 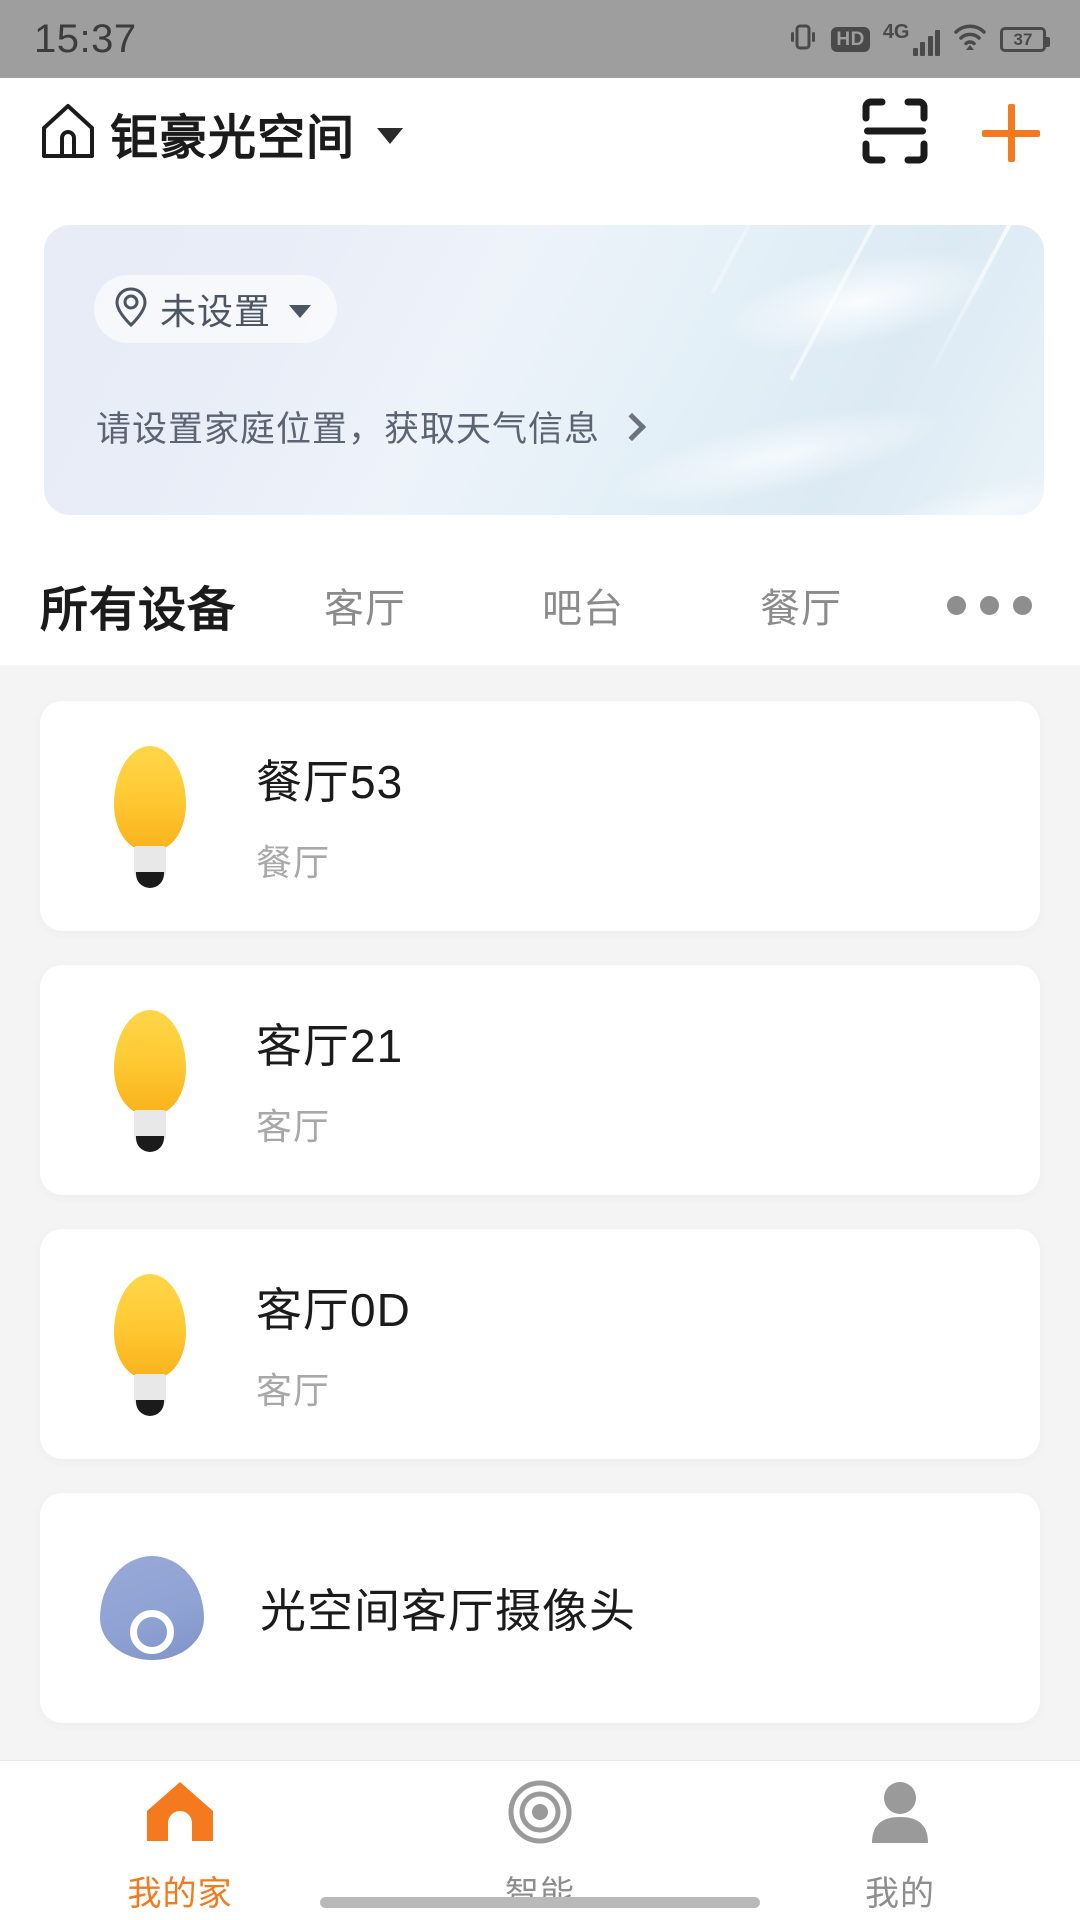 I want to click on device-name: 餐厅53, so click(x=330, y=782).